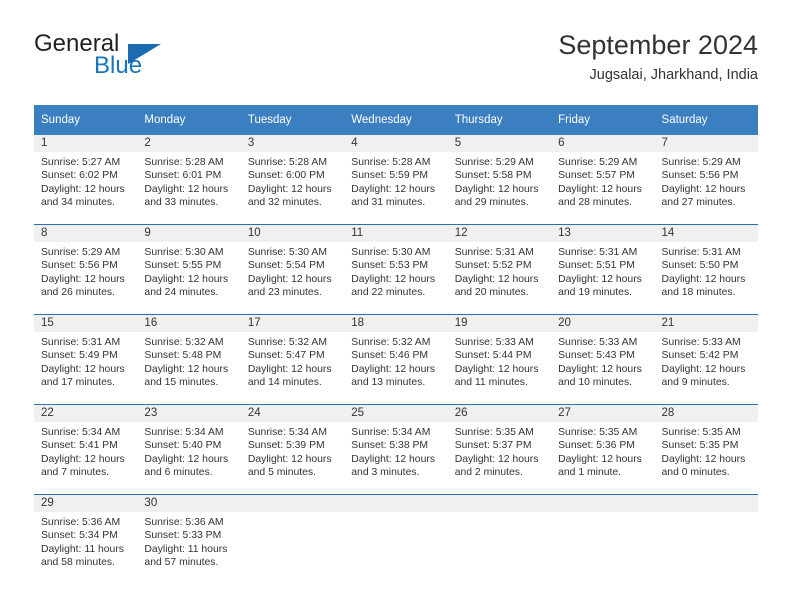 This screenshot has width=792, height=612. Describe the element at coordinates (701, 432) in the screenshot. I see `sunrise-text: Sunrise: 5:35 AM` at that location.